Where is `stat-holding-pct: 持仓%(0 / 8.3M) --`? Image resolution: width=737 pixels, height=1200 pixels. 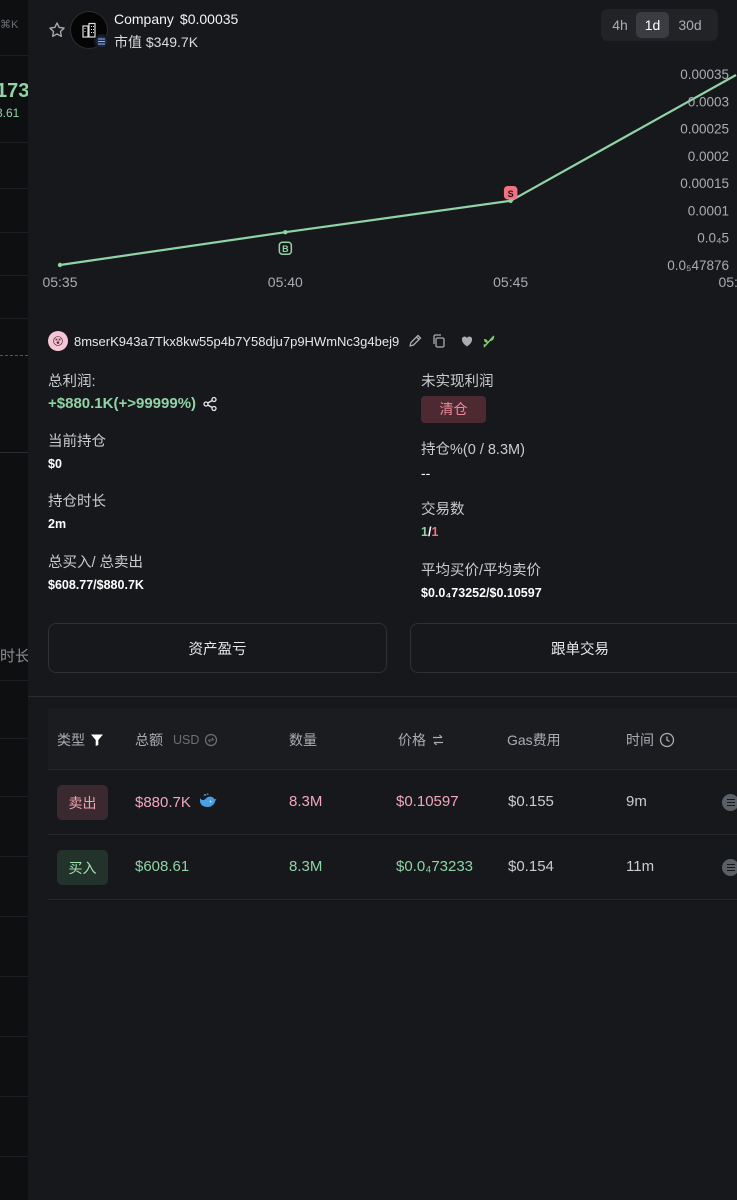 stat-holding-pct: 持仓%(0 / 8.3M) -- is located at coordinates (473, 459).